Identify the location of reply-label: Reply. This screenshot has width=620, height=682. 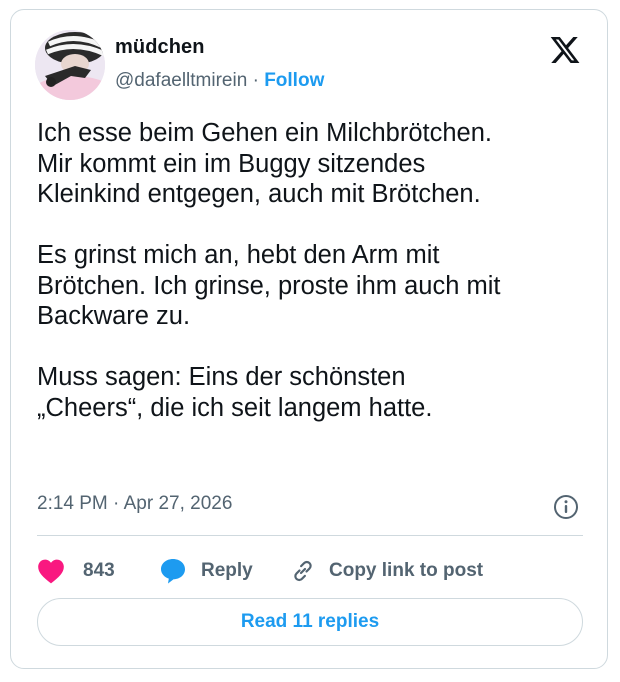
(227, 570).